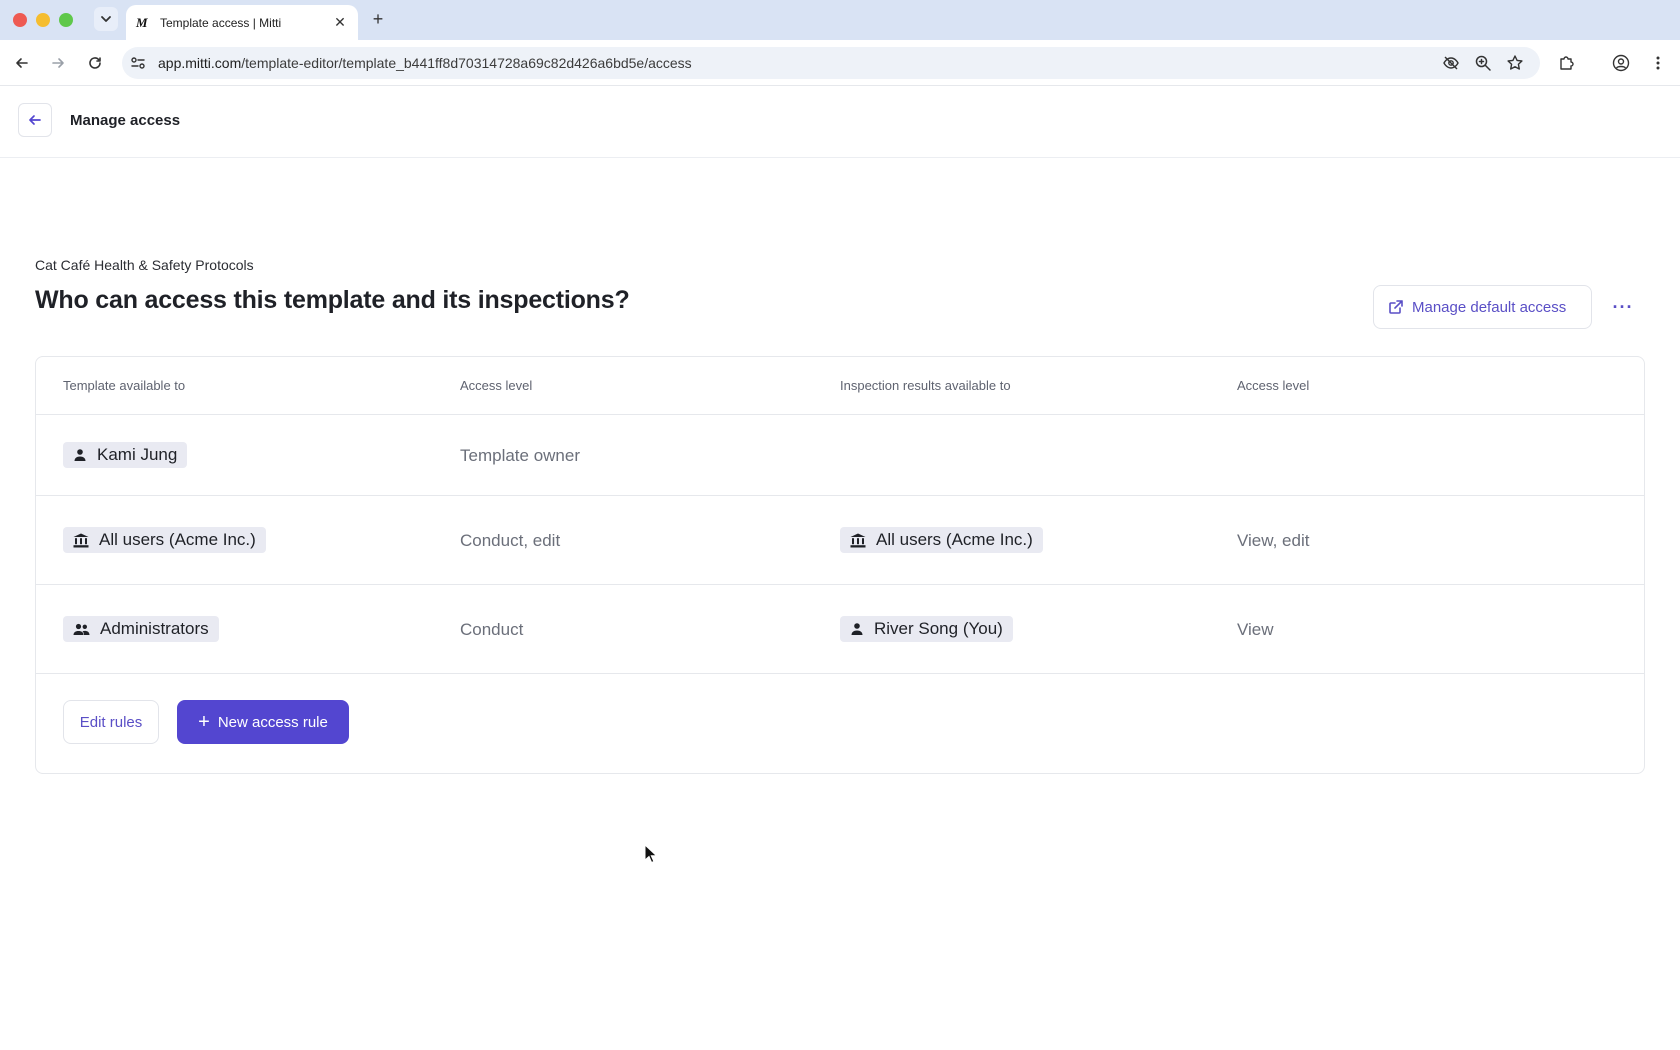 The image size is (1680, 1050). What do you see at coordinates (840, 122) in the screenshot?
I see `app-header: Manage access` at bounding box center [840, 122].